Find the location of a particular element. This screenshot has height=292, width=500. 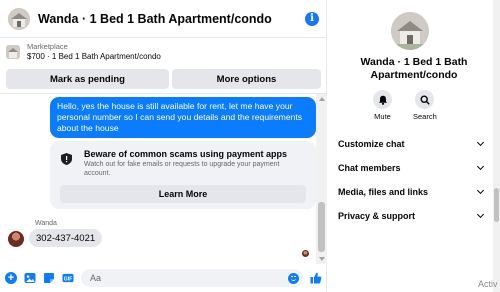

menu-item-label: Privacy & support is located at coordinates (377, 216).